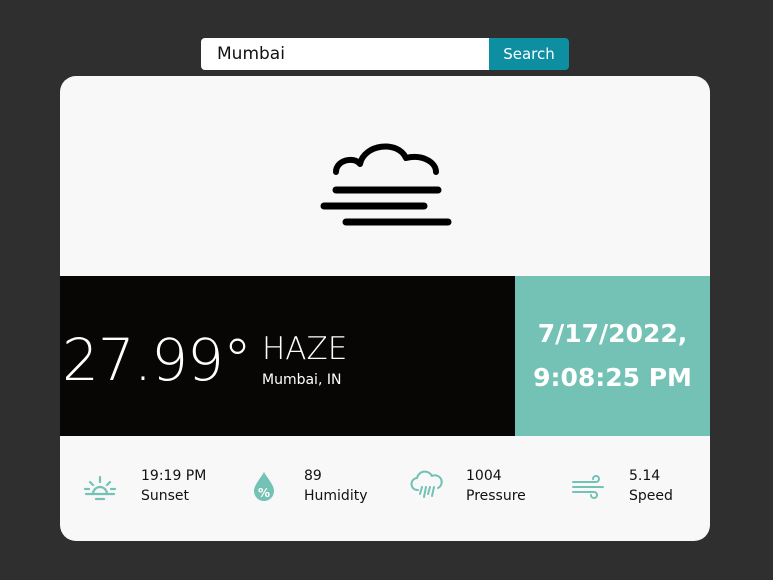 The height and width of the screenshot is (580, 773). What do you see at coordinates (484, 476) in the screenshot?
I see `stat-value: 1004` at bounding box center [484, 476].